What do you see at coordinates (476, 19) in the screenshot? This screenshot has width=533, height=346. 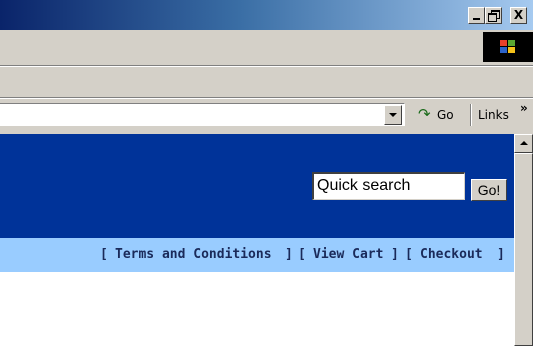 I see `minimize-icon` at bounding box center [476, 19].